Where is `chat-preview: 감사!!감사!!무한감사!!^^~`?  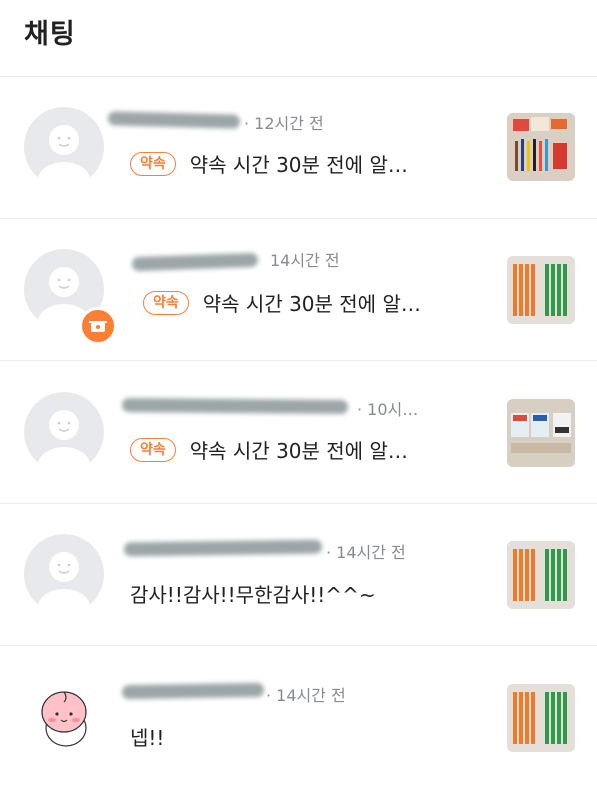
chat-preview: 감사!!감사!!무한감사!!^^~ is located at coordinates (253, 593).